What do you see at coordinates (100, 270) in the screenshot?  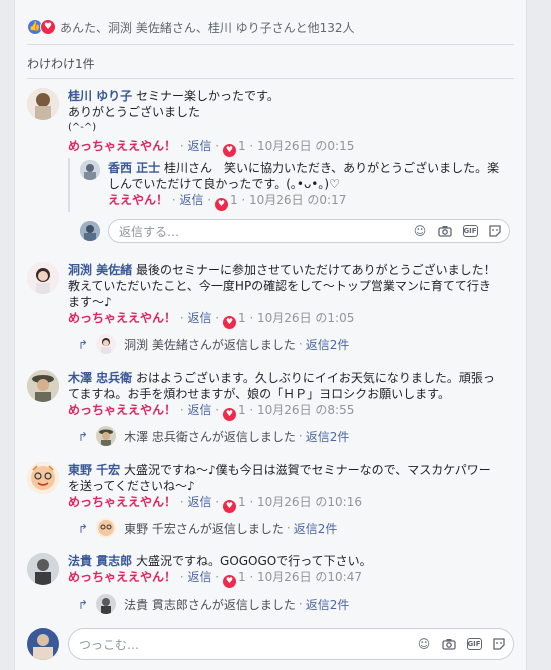 I see `comment-author: 洞渕 美佐緒` at bounding box center [100, 270].